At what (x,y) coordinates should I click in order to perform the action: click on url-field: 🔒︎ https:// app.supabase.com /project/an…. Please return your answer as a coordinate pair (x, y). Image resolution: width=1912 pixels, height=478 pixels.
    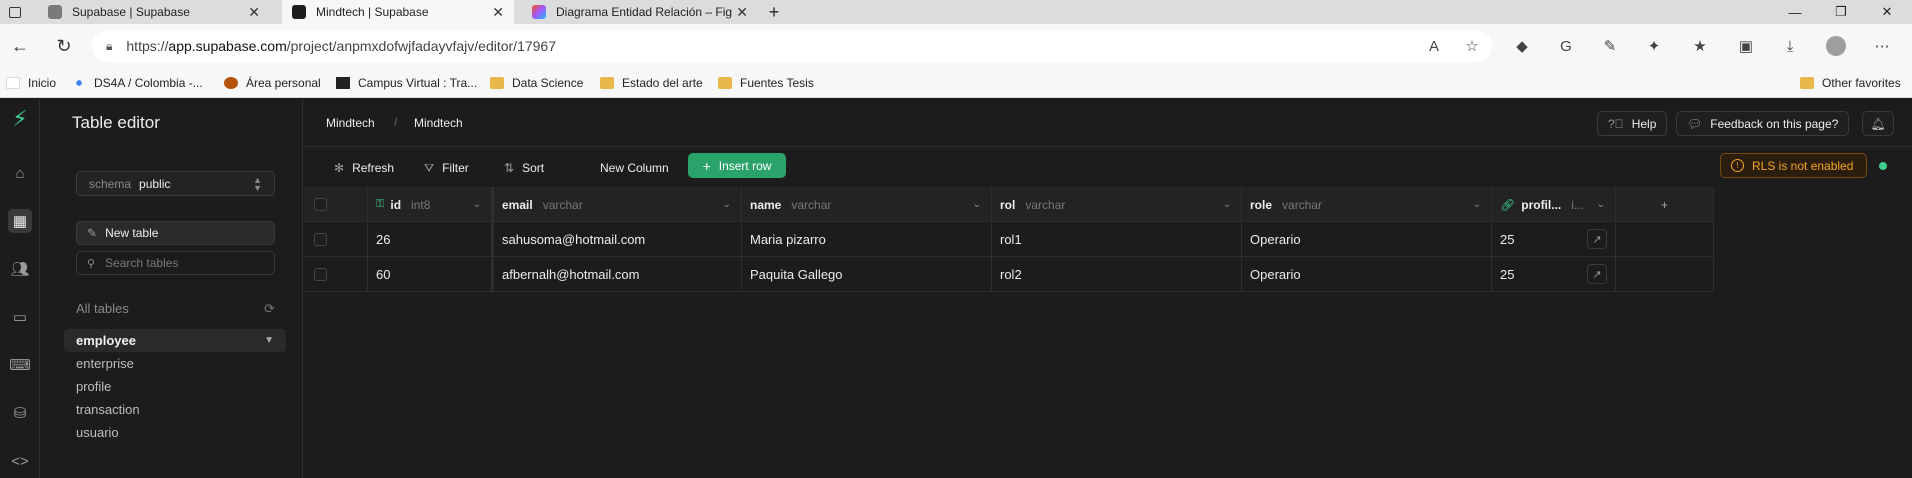
    Looking at the image, I should click on (792, 46).